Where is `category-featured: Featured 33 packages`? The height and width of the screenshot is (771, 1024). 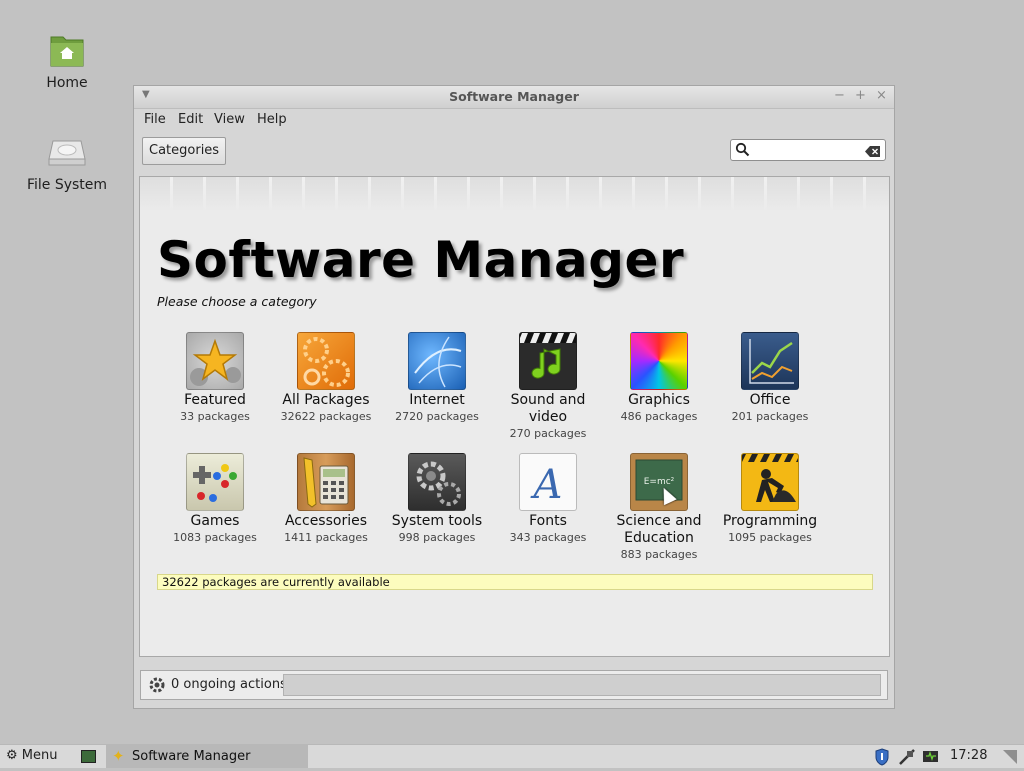 category-featured: Featured 33 packages is located at coordinates (215, 378).